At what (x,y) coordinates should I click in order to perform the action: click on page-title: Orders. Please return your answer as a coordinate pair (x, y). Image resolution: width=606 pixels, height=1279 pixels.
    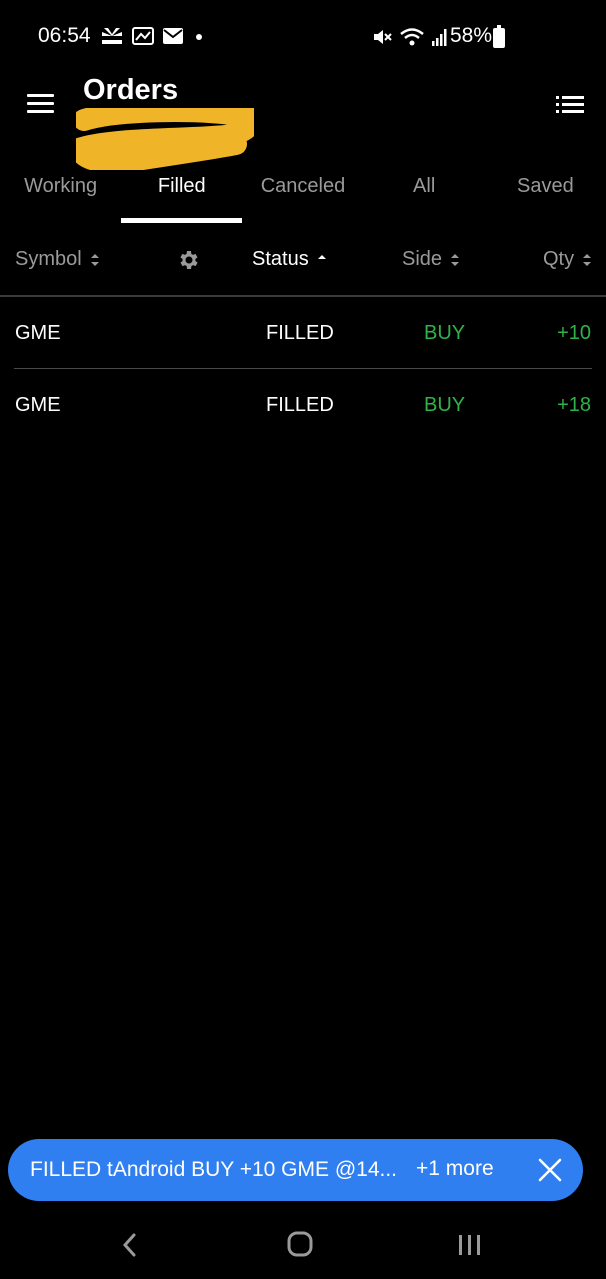
    Looking at the image, I should click on (131, 90).